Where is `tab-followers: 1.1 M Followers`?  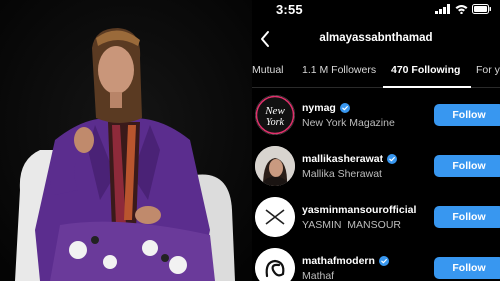
tab-followers: 1.1 M Followers is located at coordinates (339, 70).